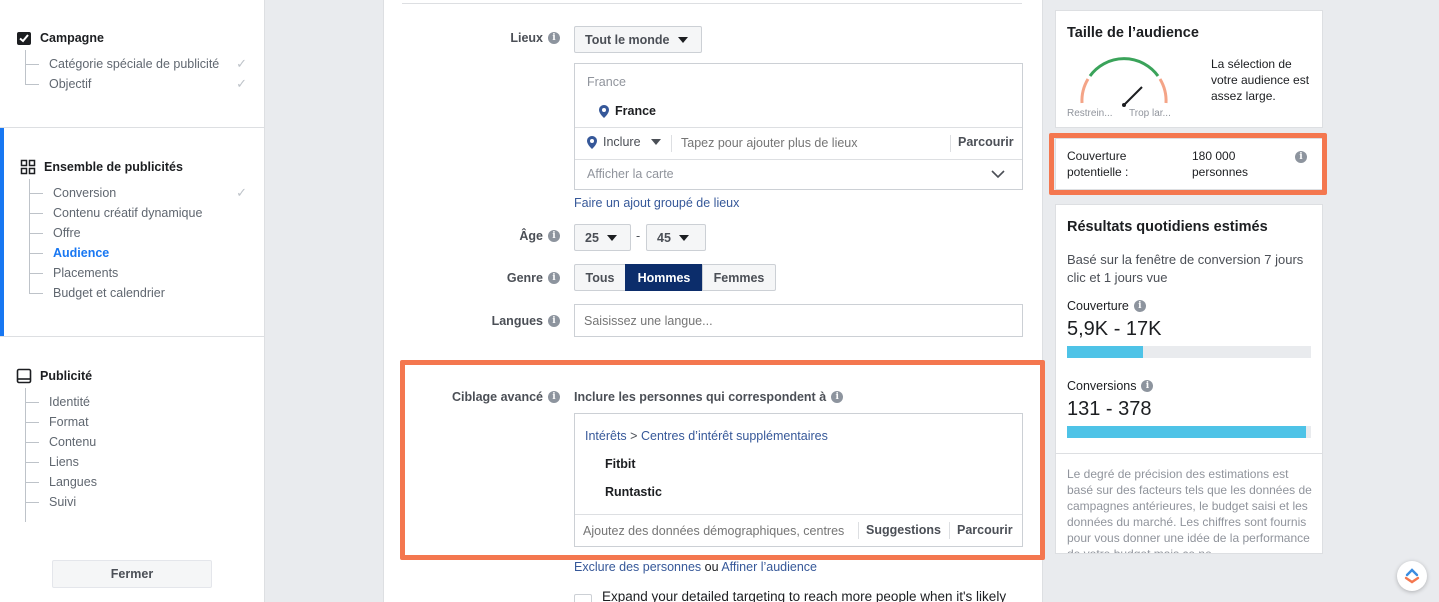 The image size is (1439, 602). I want to click on daily-conversions-bar-fill, so click(1187, 432).